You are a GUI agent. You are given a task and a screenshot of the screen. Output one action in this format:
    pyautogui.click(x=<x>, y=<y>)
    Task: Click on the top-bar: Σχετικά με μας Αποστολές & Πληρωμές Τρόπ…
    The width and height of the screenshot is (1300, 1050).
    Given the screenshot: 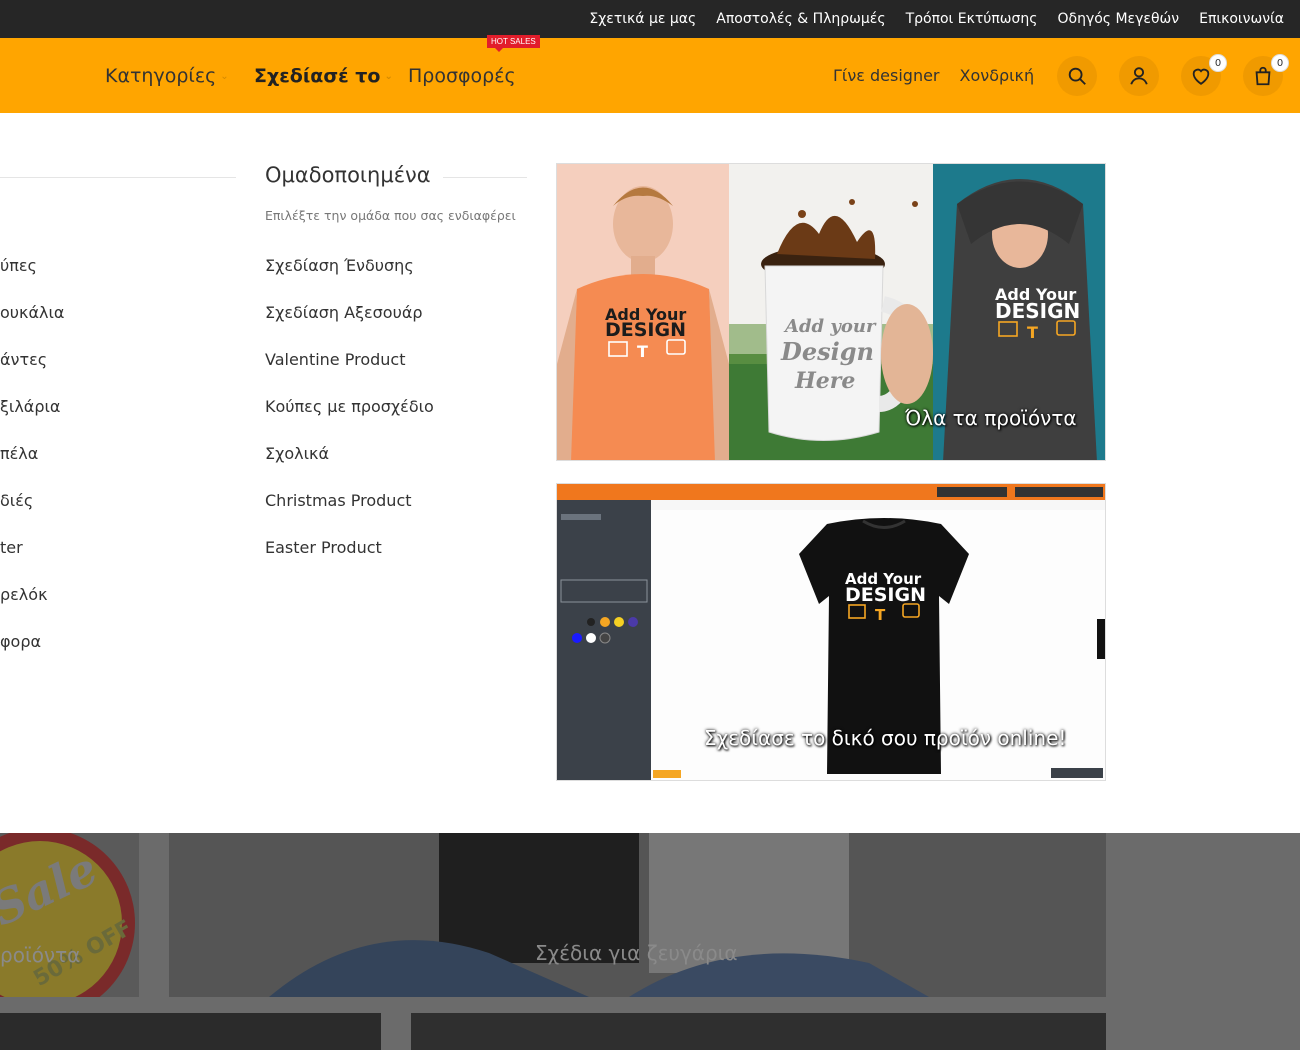 What is the action you would take?
    pyautogui.click(x=650, y=19)
    